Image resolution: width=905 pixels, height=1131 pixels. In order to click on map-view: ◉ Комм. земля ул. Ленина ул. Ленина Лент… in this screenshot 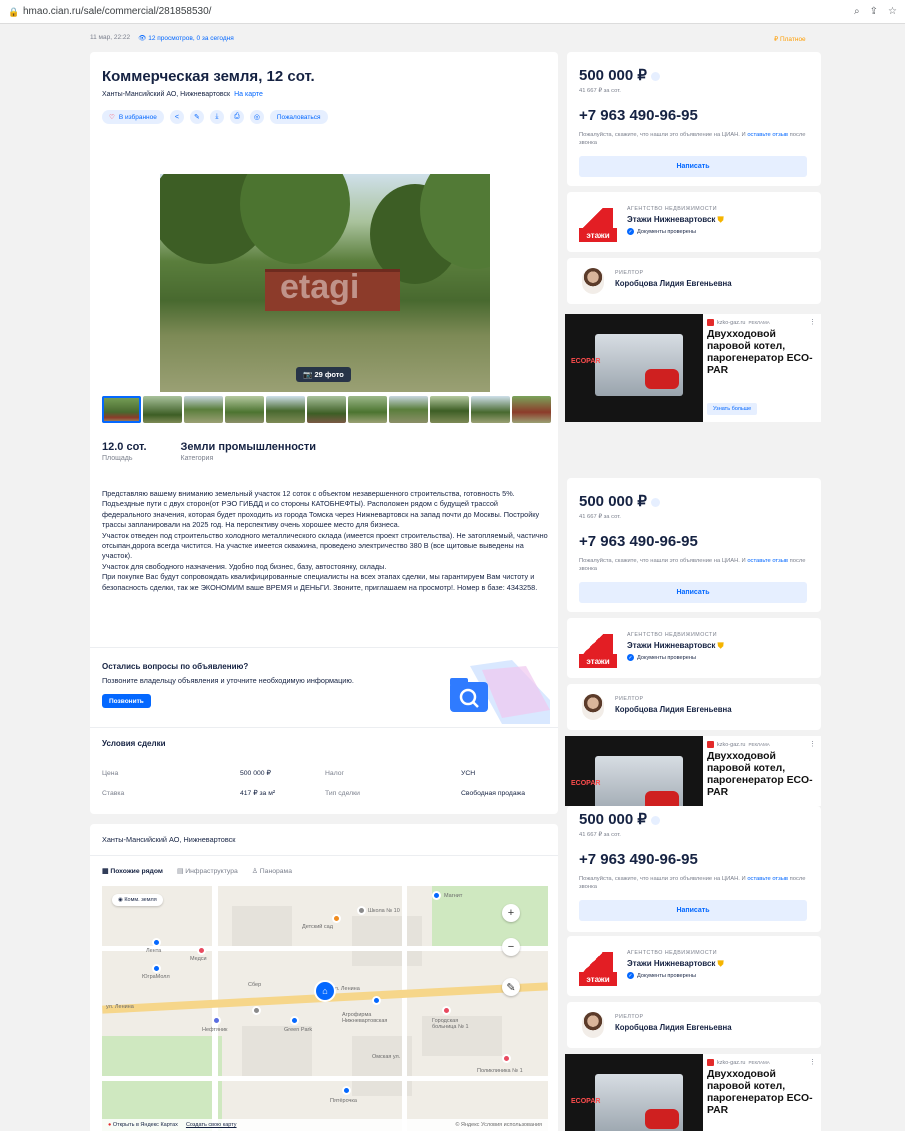, I will do `click(325, 1008)`.